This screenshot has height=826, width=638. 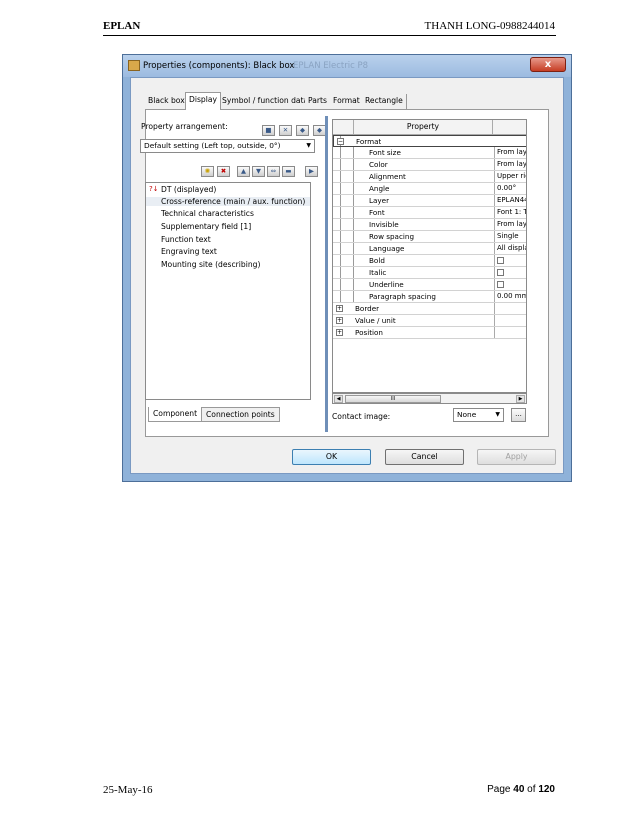 I want to click on grid-header: Property, so click(x=429, y=127).